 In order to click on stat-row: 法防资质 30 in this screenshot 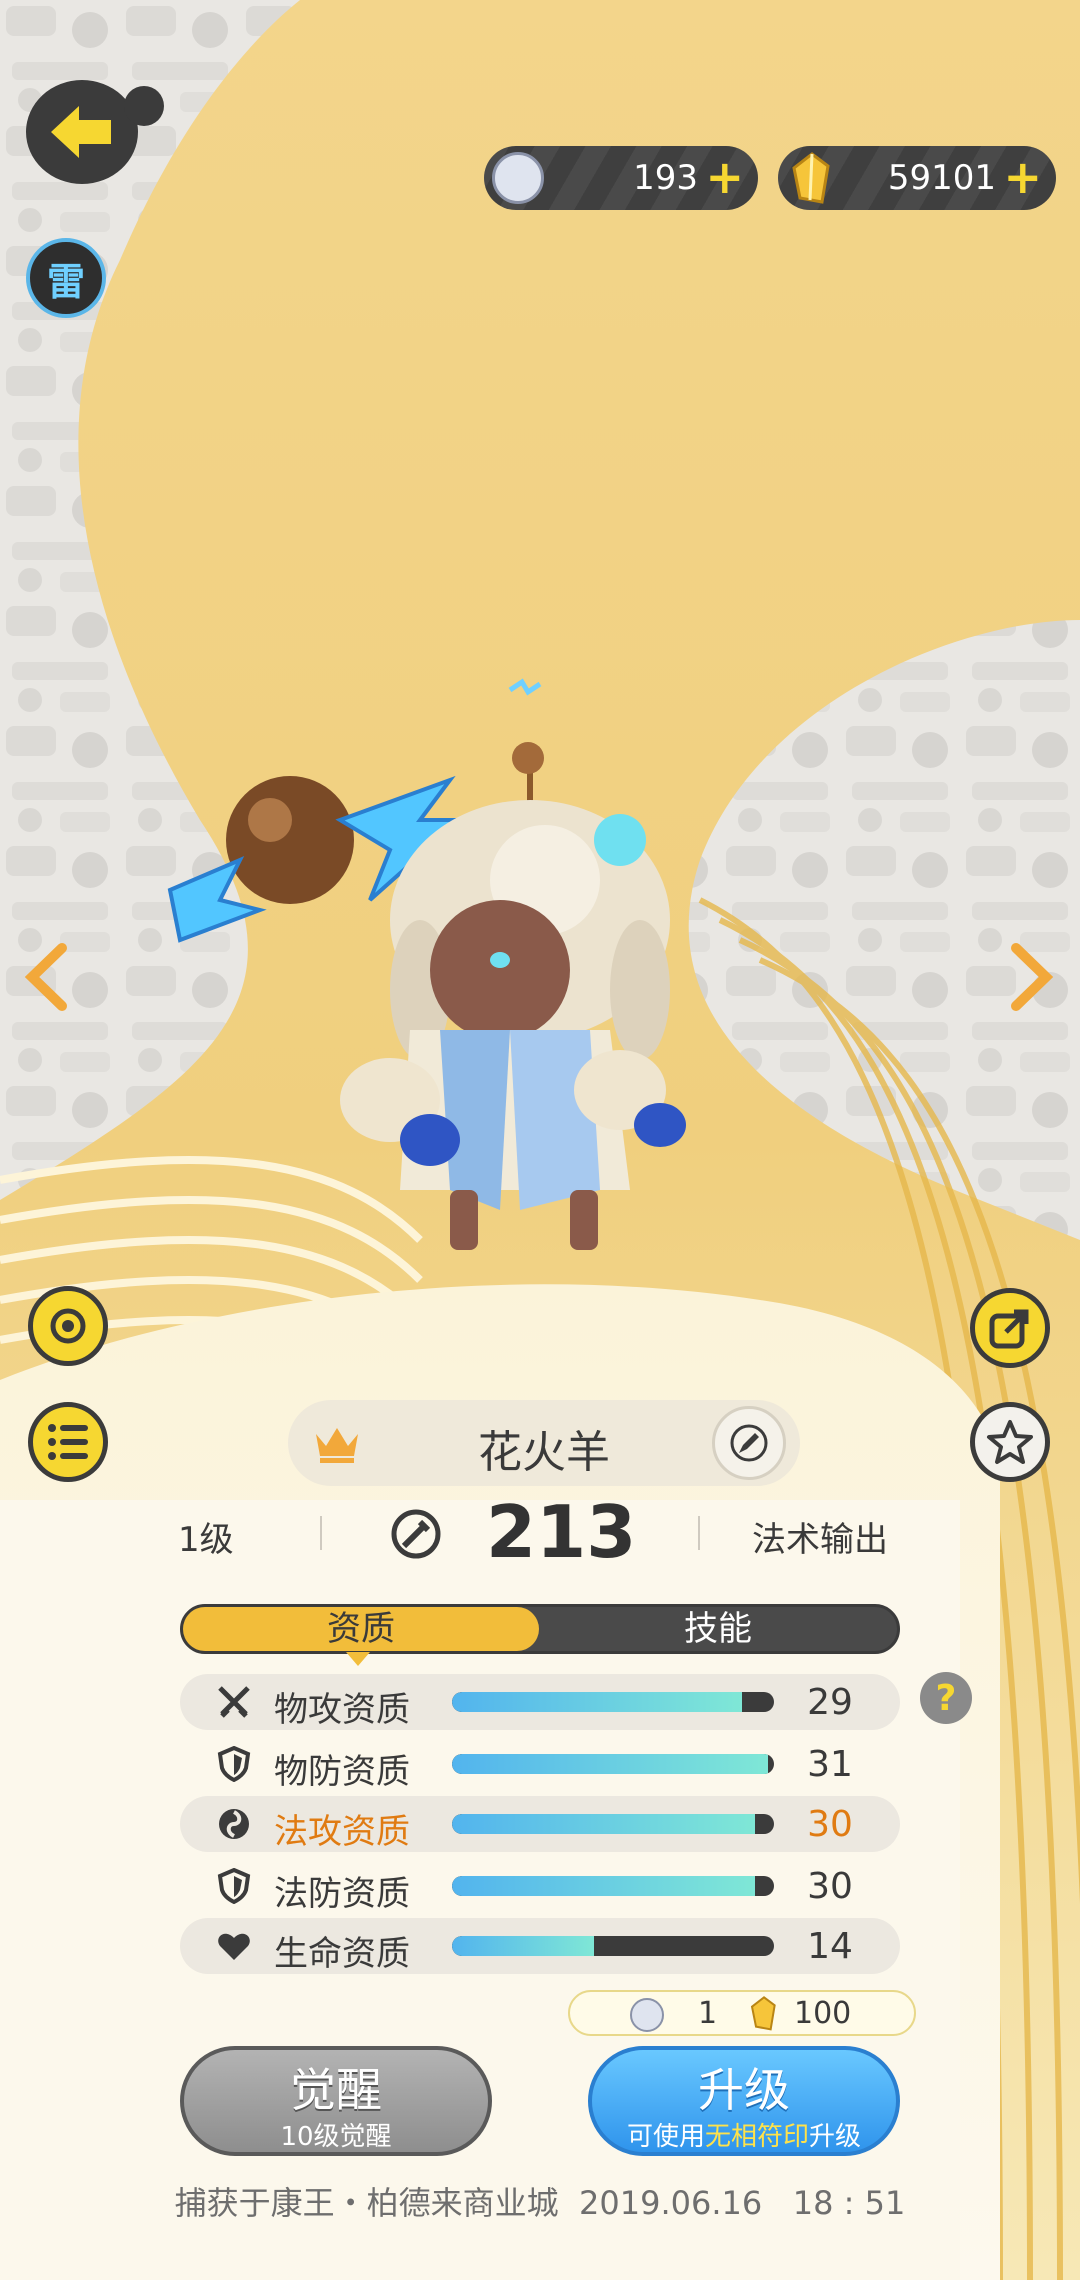, I will do `click(540, 1886)`.